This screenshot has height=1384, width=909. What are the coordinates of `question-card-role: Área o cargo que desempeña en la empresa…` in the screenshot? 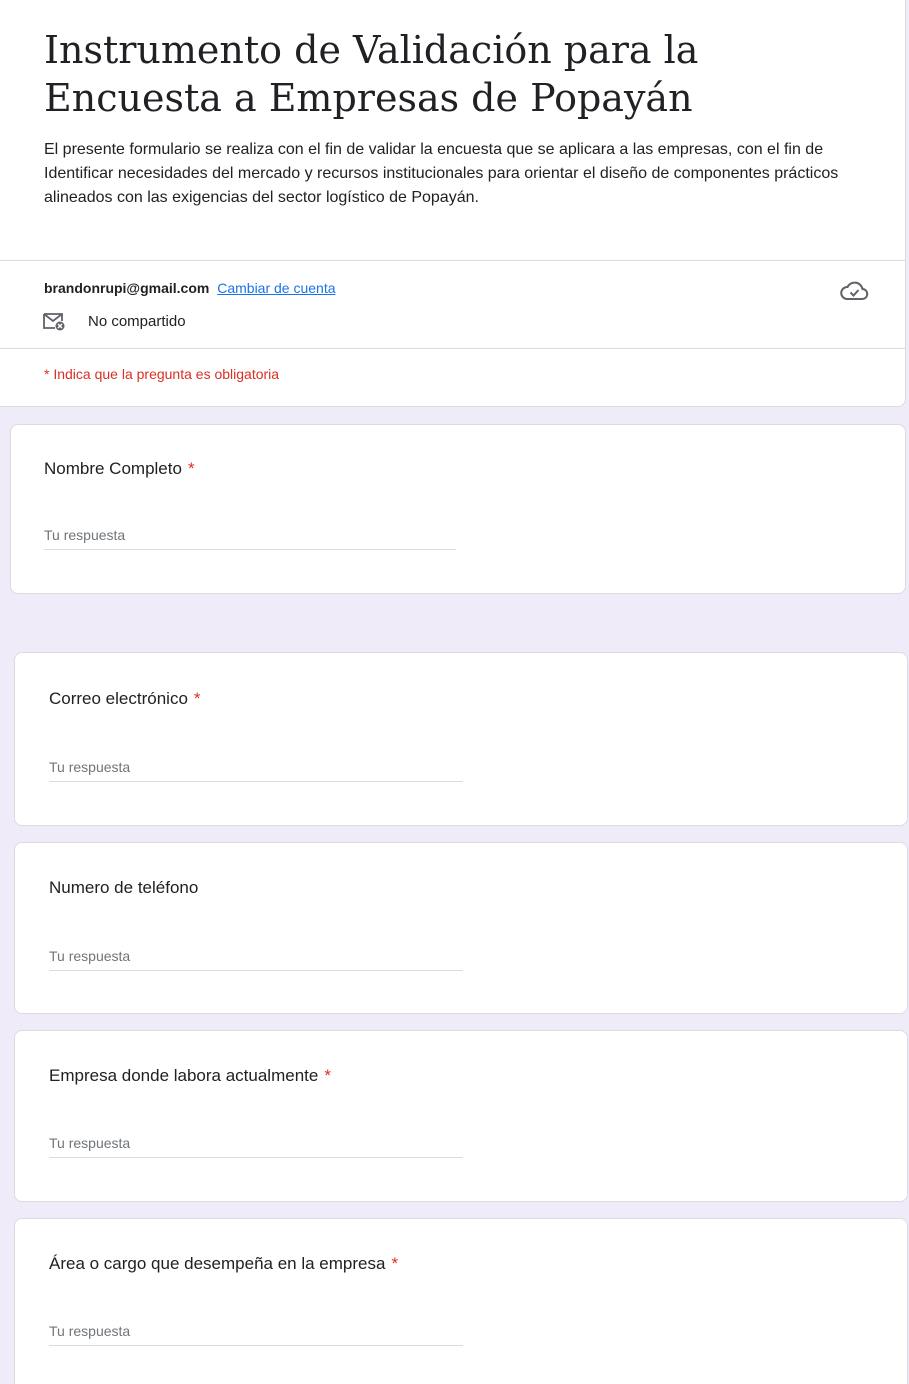 It's located at (461, 1301).